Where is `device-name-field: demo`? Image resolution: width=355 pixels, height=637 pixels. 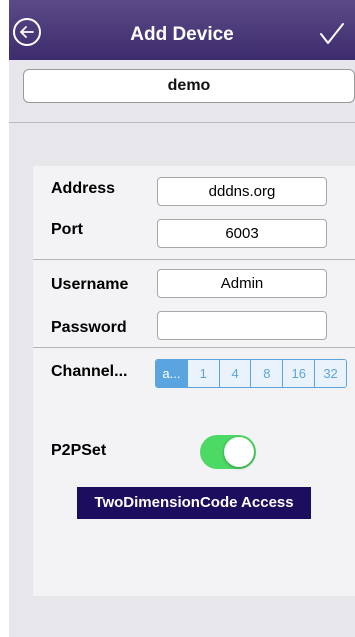 device-name-field: demo is located at coordinates (189, 86).